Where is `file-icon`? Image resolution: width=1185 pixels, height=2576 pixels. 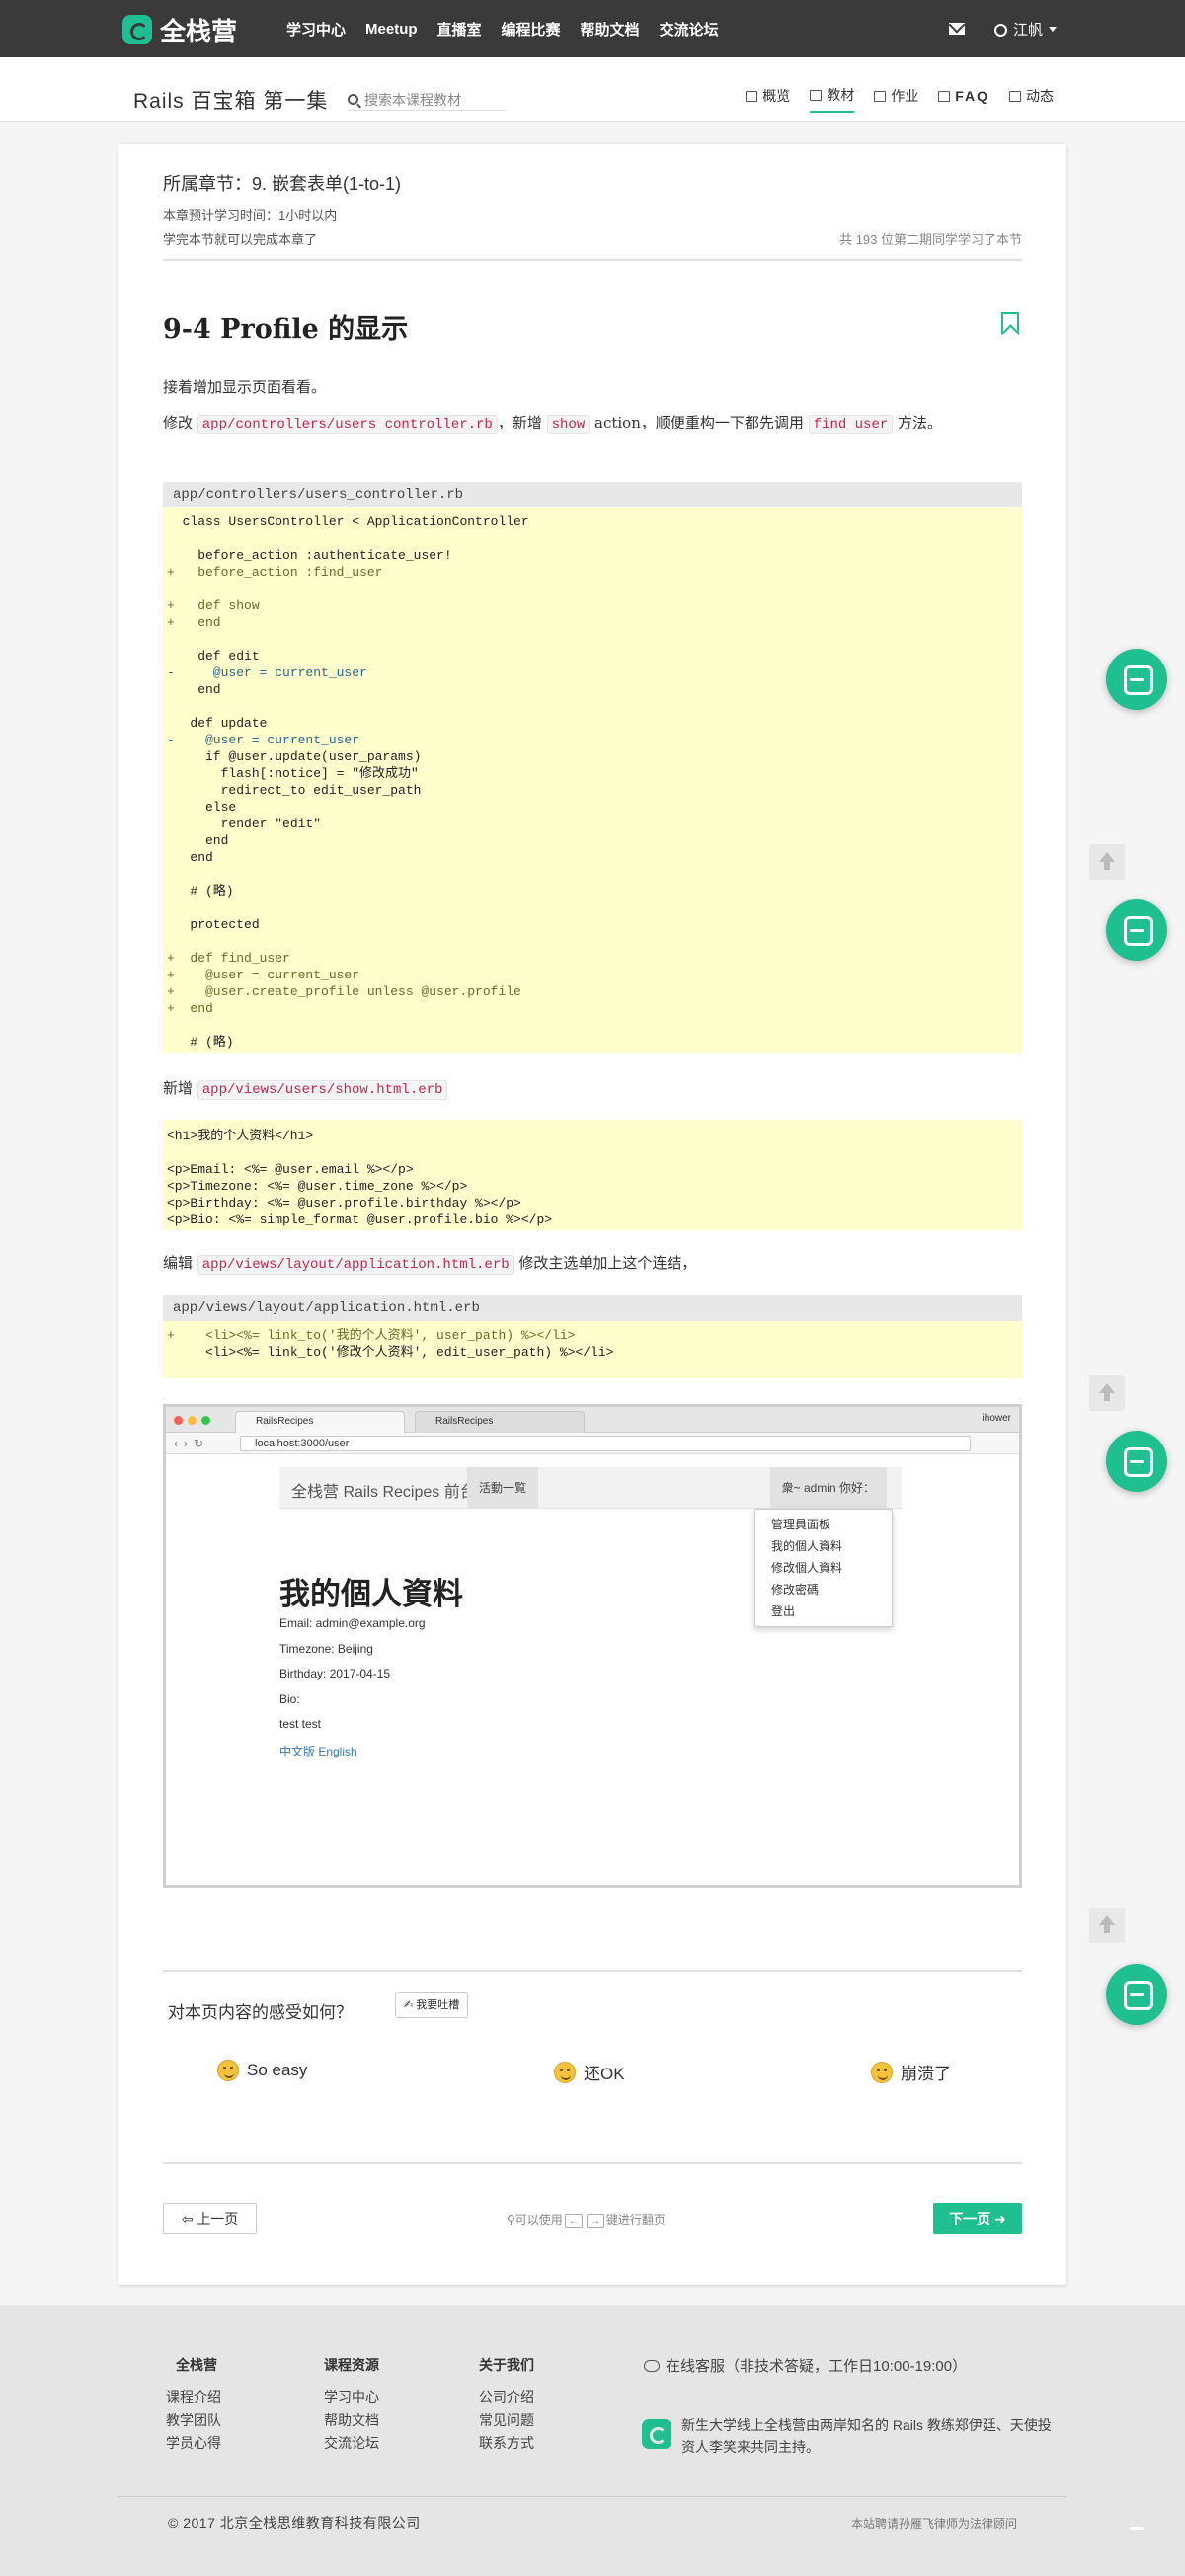
file-icon is located at coordinates (881, 96).